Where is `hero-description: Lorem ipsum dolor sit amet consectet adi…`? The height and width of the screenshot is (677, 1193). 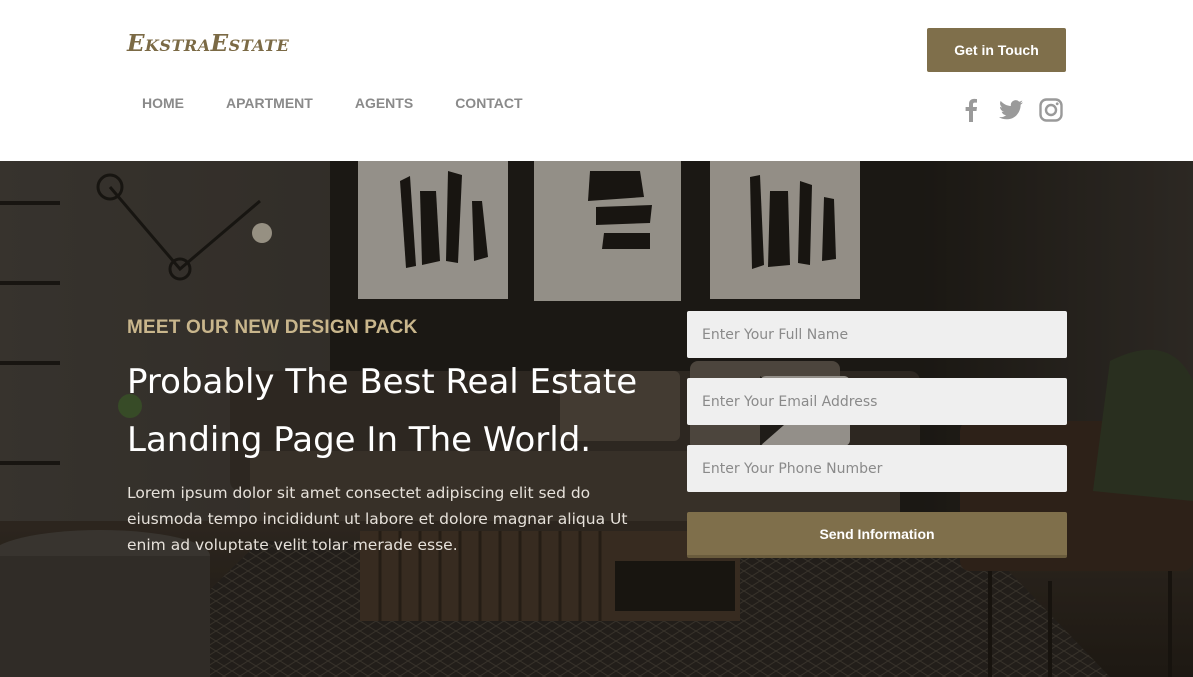
hero-description: Lorem ipsum dolor sit amet consectet adi… is located at coordinates (377, 519).